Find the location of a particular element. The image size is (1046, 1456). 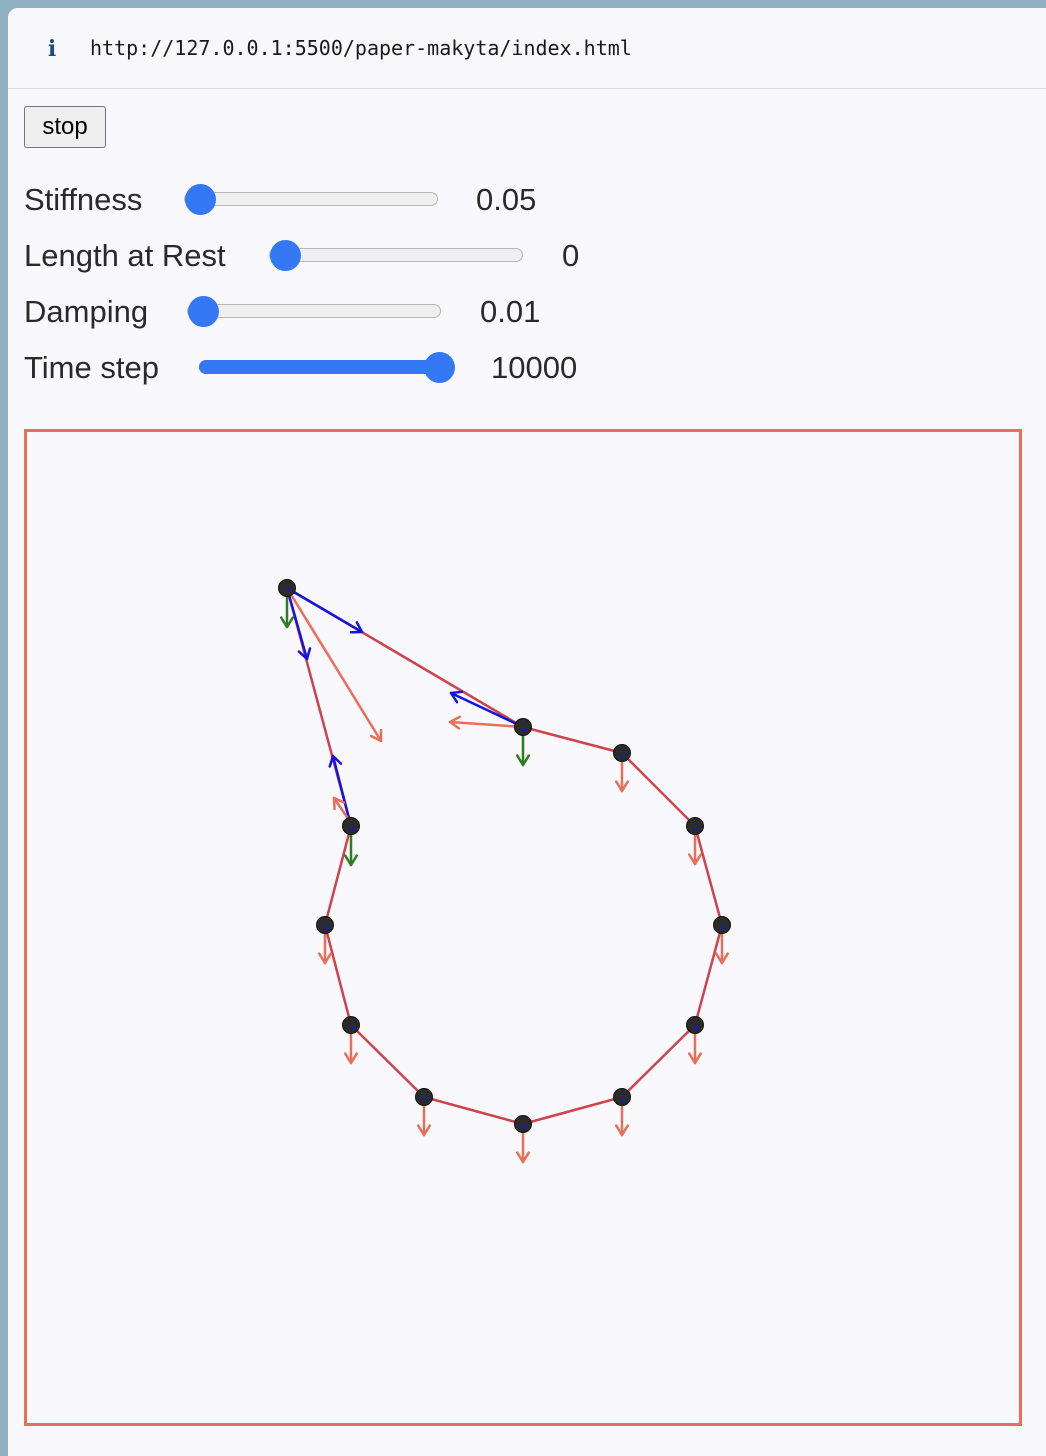

time-step-label: Time step is located at coordinates (91, 367).